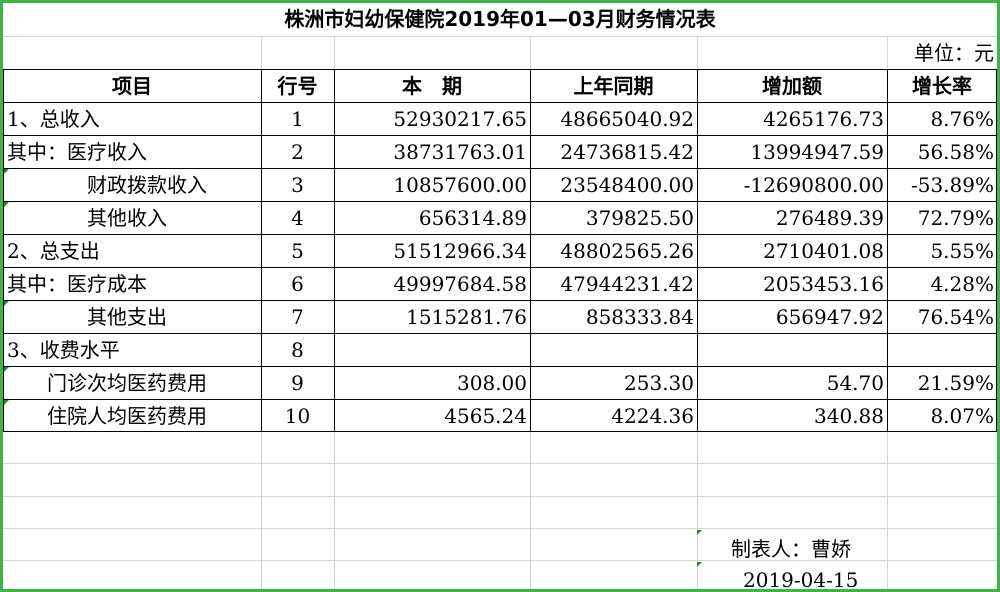  What do you see at coordinates (801, 580) in the screenshot?
I see `report-date: 2019-04-15` at bounding box center [801, 580].